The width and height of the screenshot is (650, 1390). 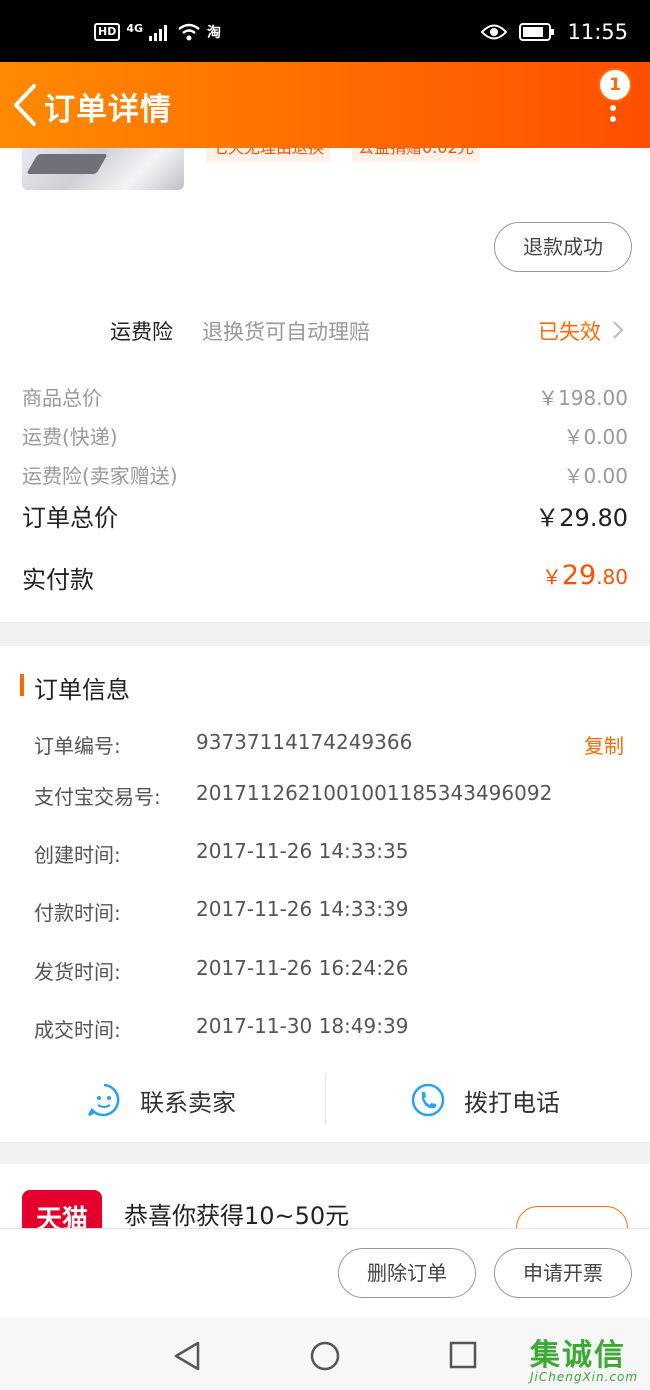 I want to click on created-time-label: 创建时间:, so click(x=77, y=855).